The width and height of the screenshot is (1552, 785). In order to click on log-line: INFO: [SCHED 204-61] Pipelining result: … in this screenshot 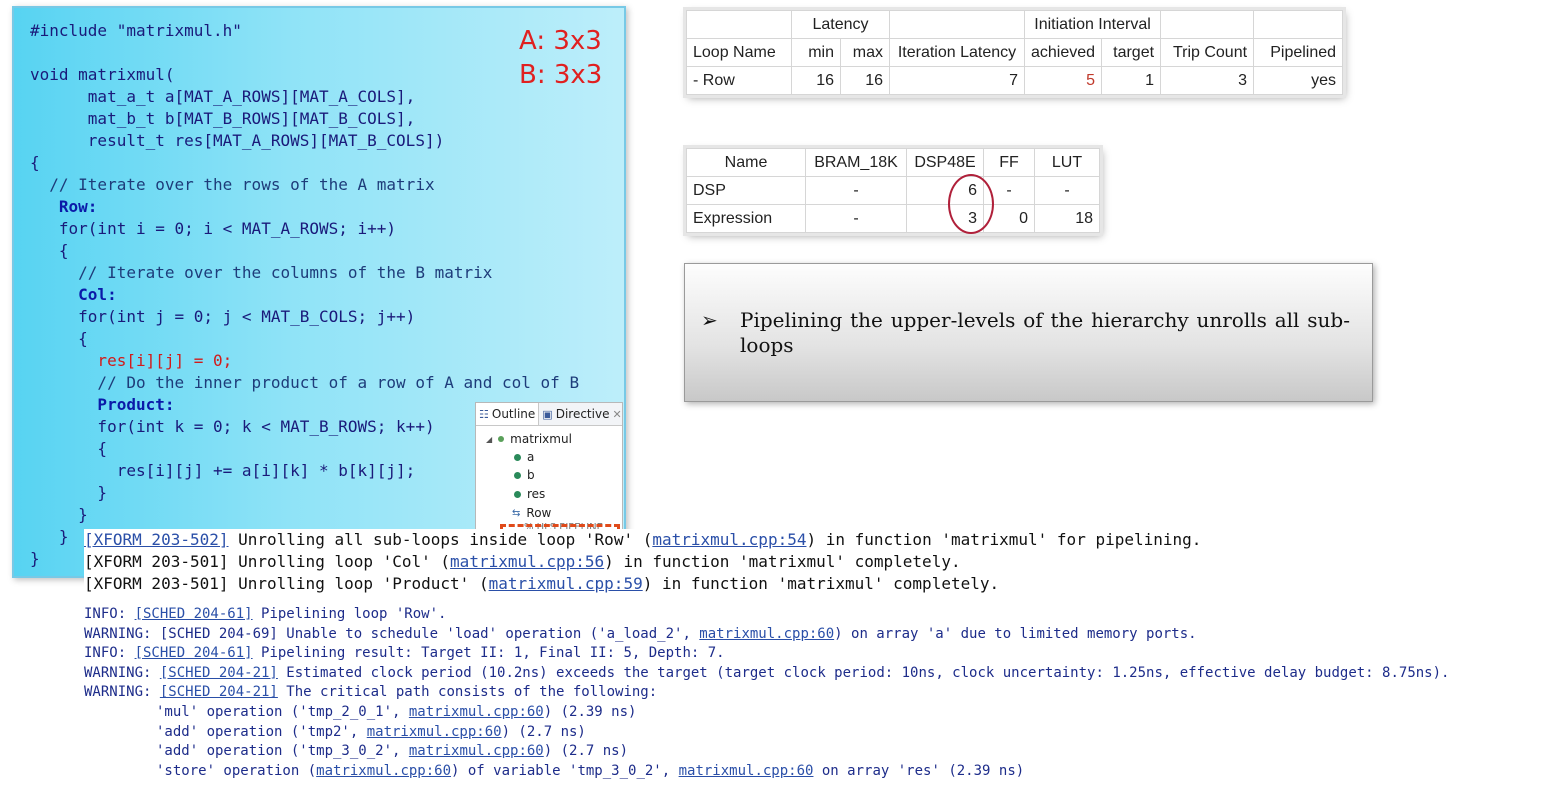, I will do `click(404, 653)`.